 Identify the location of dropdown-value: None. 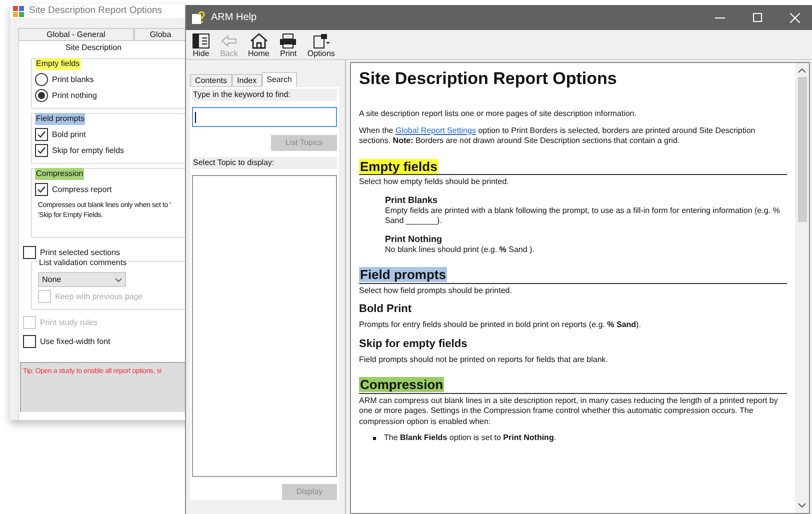
(52, 280).